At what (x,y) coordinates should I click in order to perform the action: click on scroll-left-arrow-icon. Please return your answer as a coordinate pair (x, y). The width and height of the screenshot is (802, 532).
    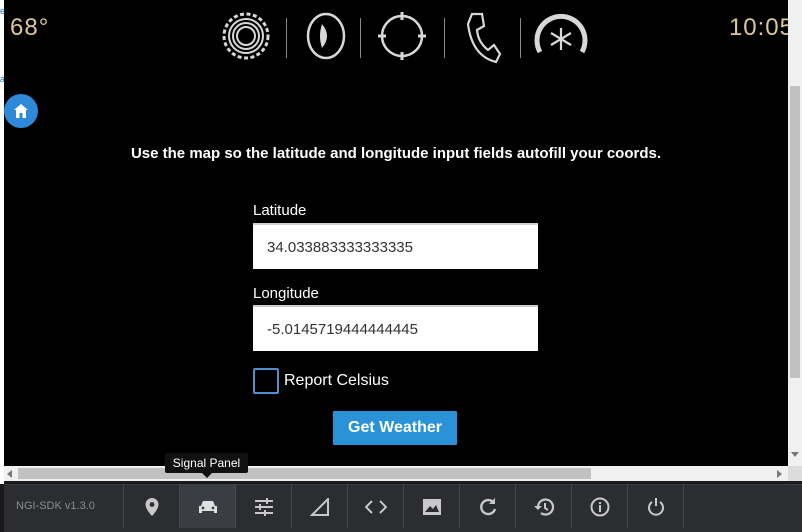
    Looking at the image, I should click on (9, 474).